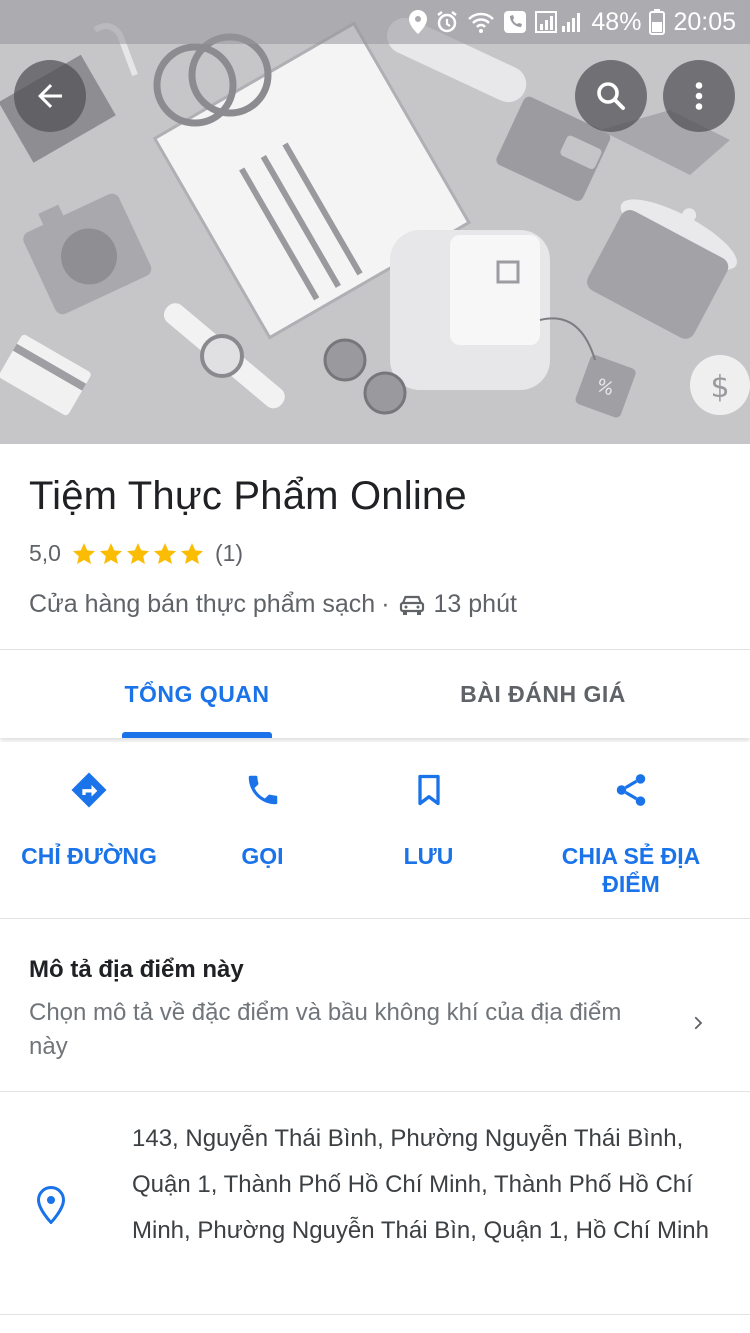  Describe the element at coordinates (559, 22) in the screenshot. I see `signal-icon` at that location.